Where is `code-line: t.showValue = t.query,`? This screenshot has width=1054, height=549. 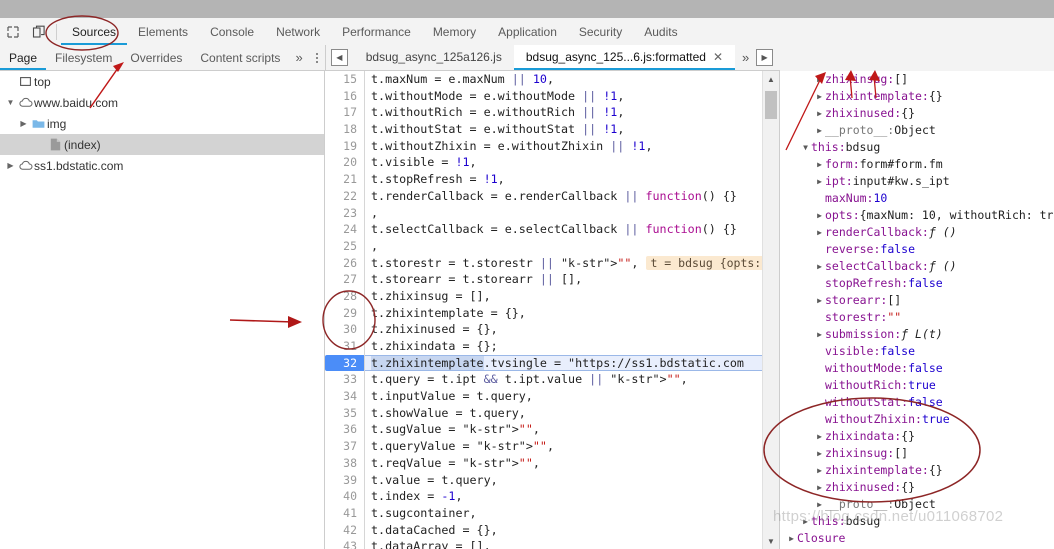
code-line: t.showValue = t.query, is located at coordinates (564, 413).